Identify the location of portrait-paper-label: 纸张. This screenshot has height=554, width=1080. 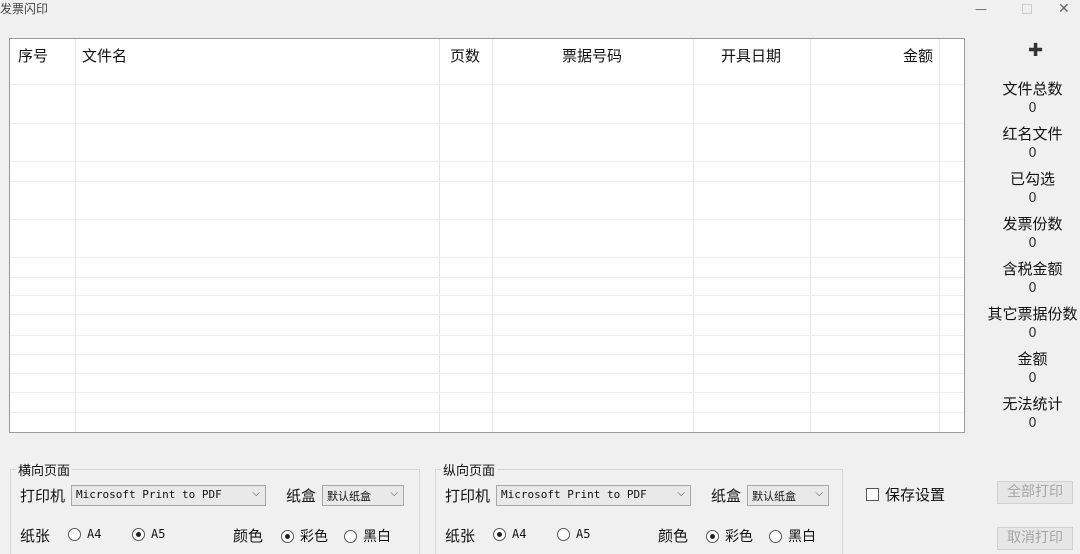
(460, 536).